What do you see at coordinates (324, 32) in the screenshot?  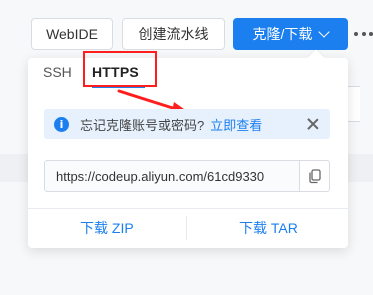 I see `chevron-down-icon` at bounding box center [324, 32].